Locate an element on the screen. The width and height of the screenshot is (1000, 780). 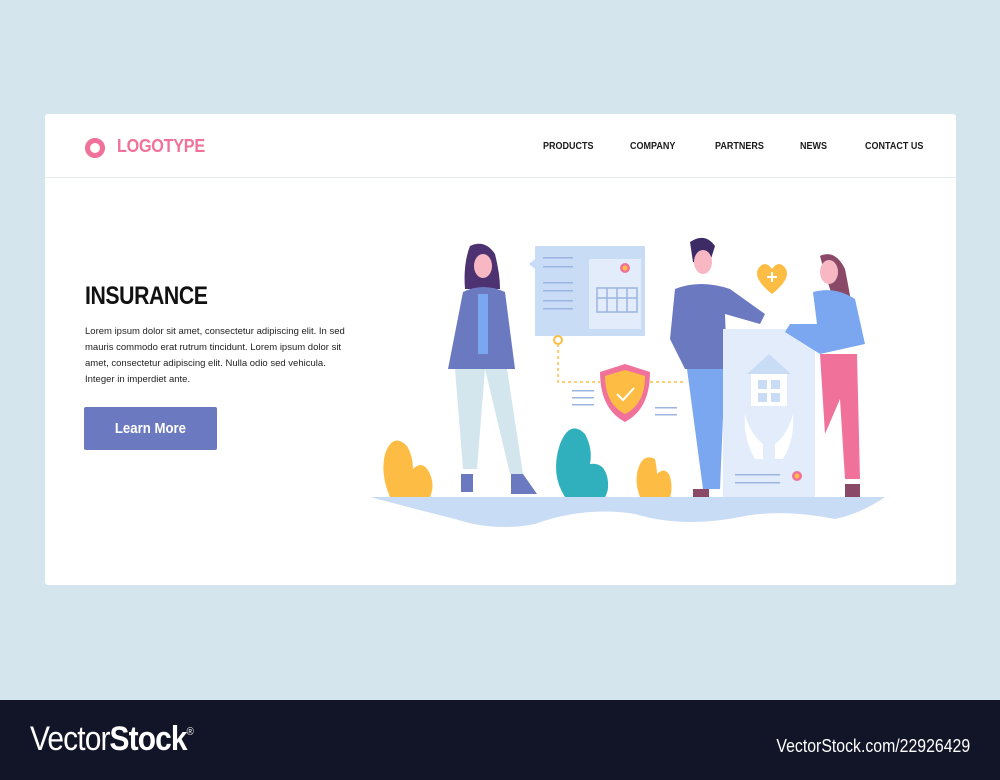
nav-contact-us: CONTACT US is located at coordinates (894, 146).